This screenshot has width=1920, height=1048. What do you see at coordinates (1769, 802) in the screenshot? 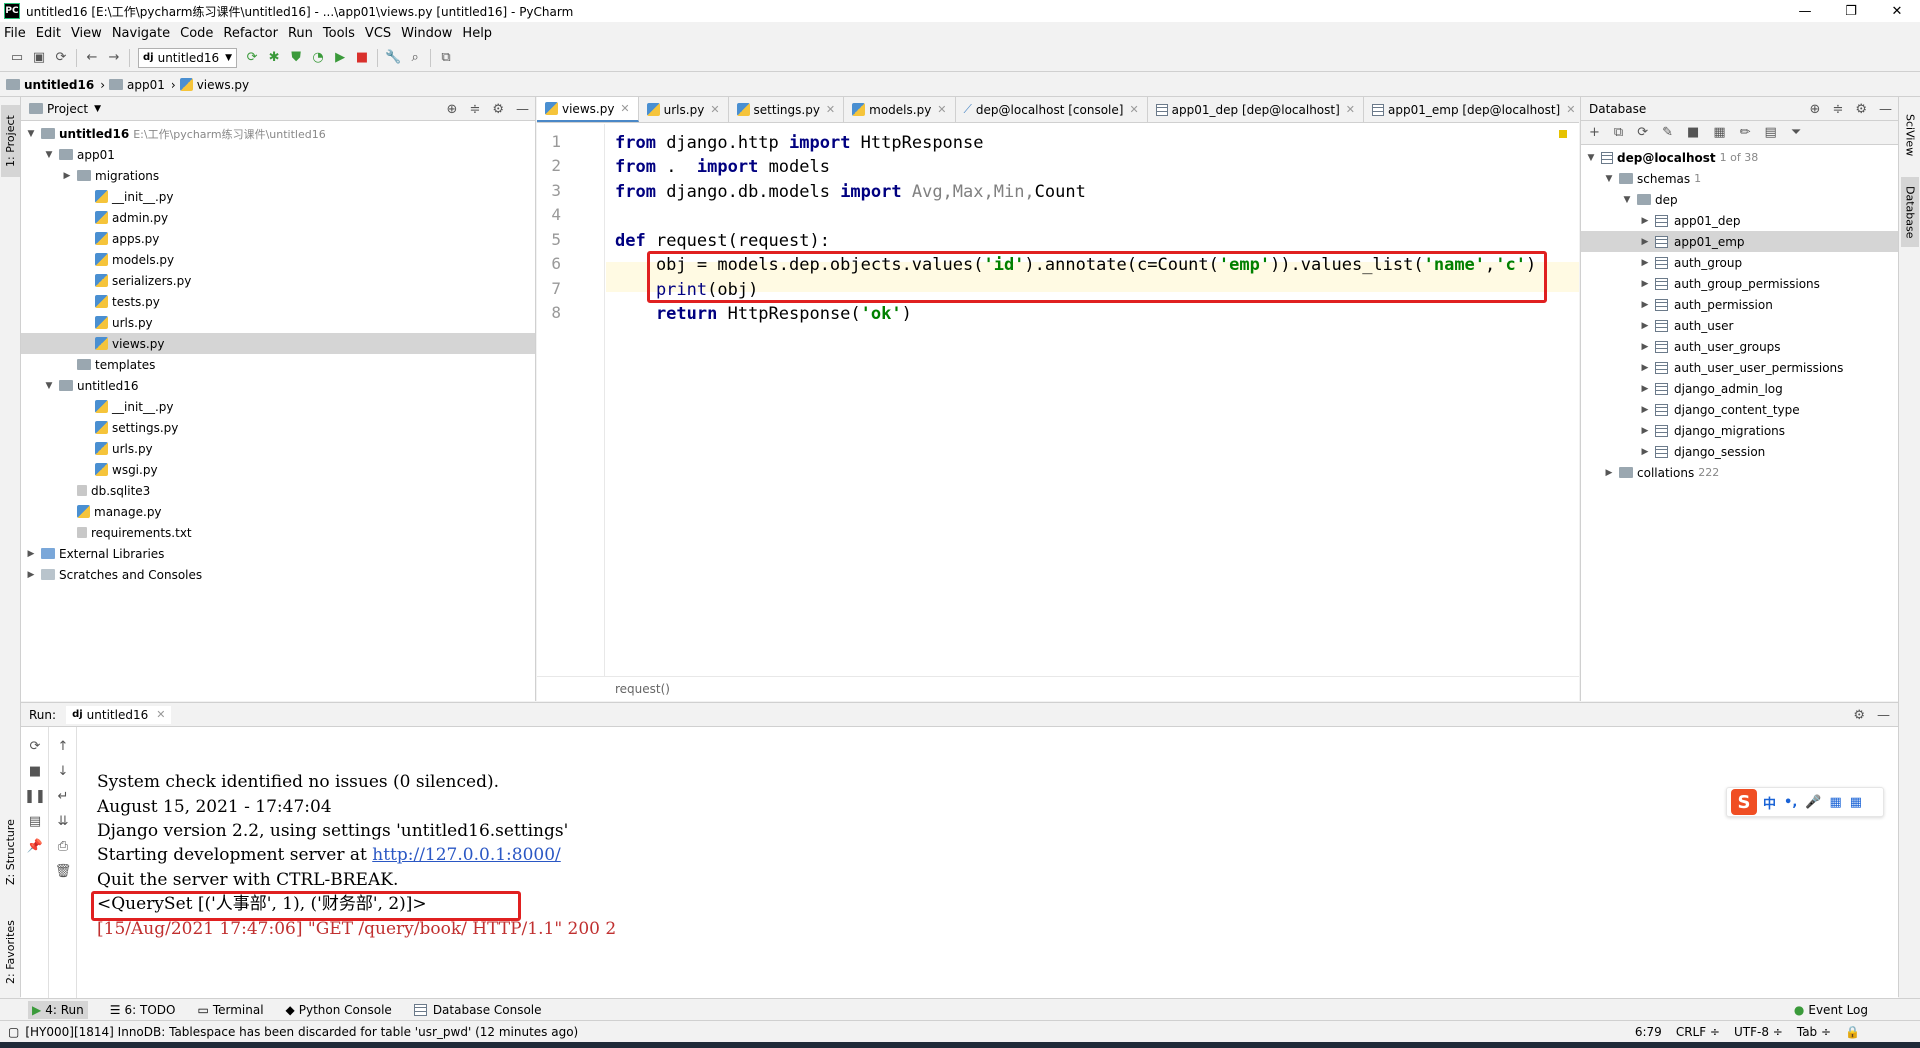
I see `chinese-mode-icon: 中` at bounding box center [1769, 802].